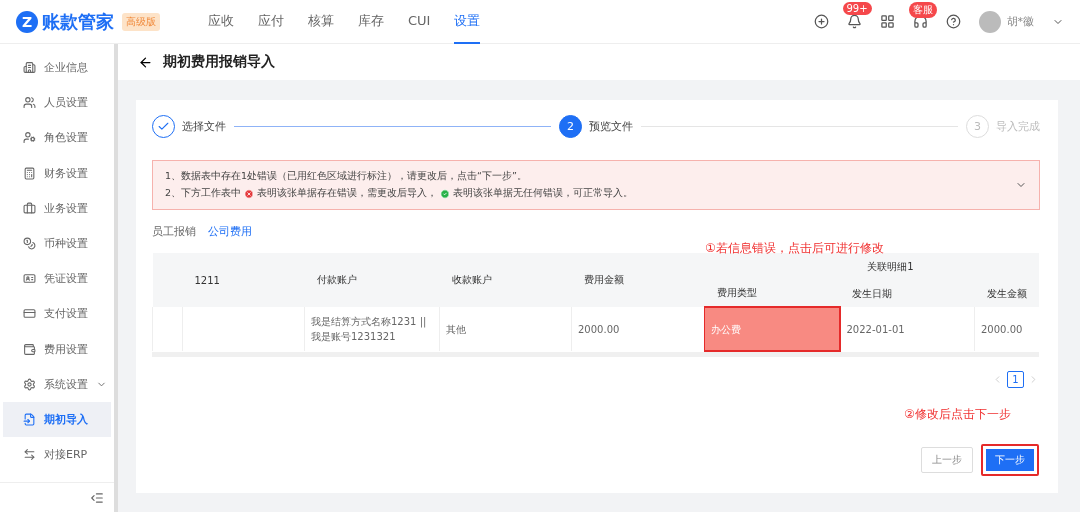 The height and width of the screenshot is (512, 1080). I want to click on column-header: 费用类型, so click(772, 293).